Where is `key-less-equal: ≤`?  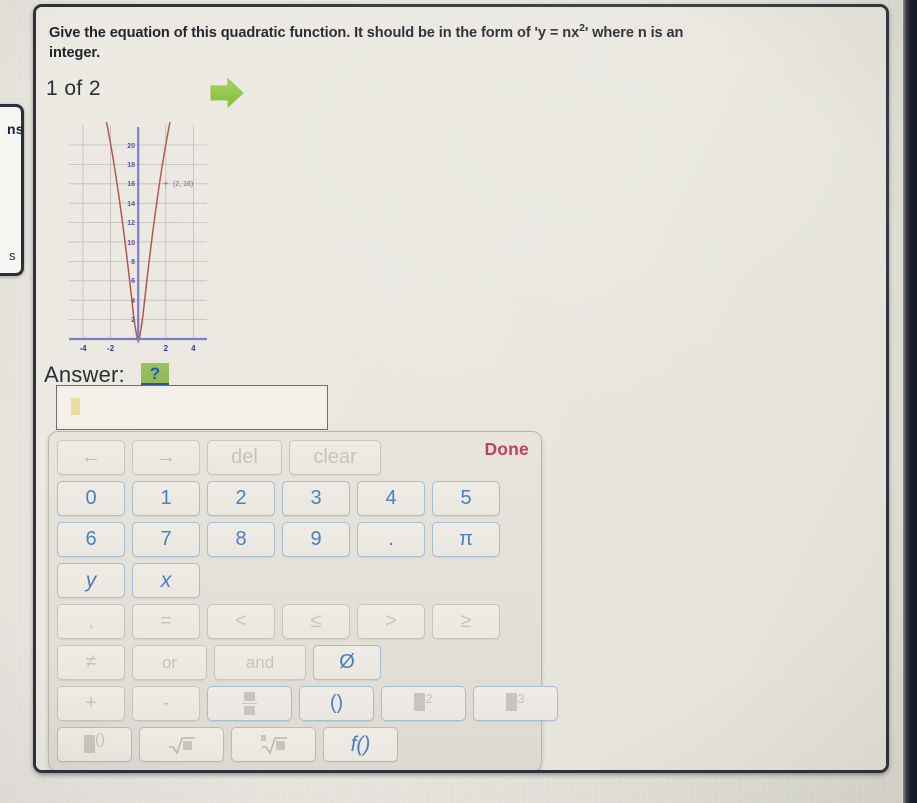
key-less-equal: ≤ is located at coordinates (316, 621).